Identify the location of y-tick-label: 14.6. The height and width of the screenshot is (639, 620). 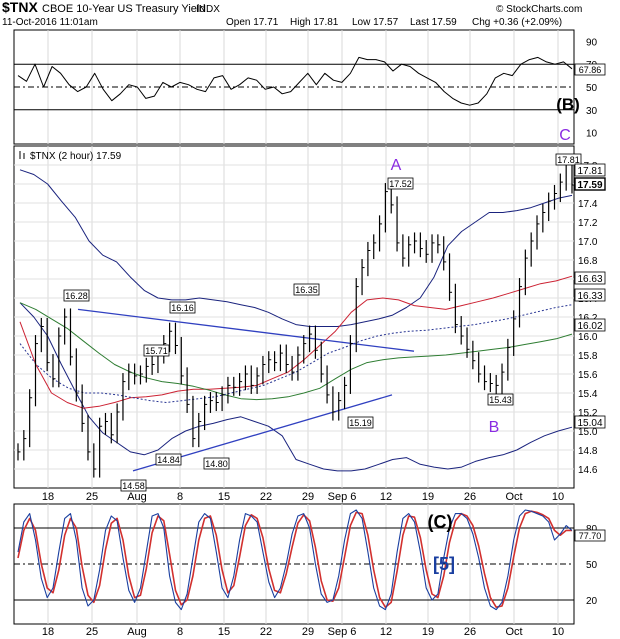
(588, 470).